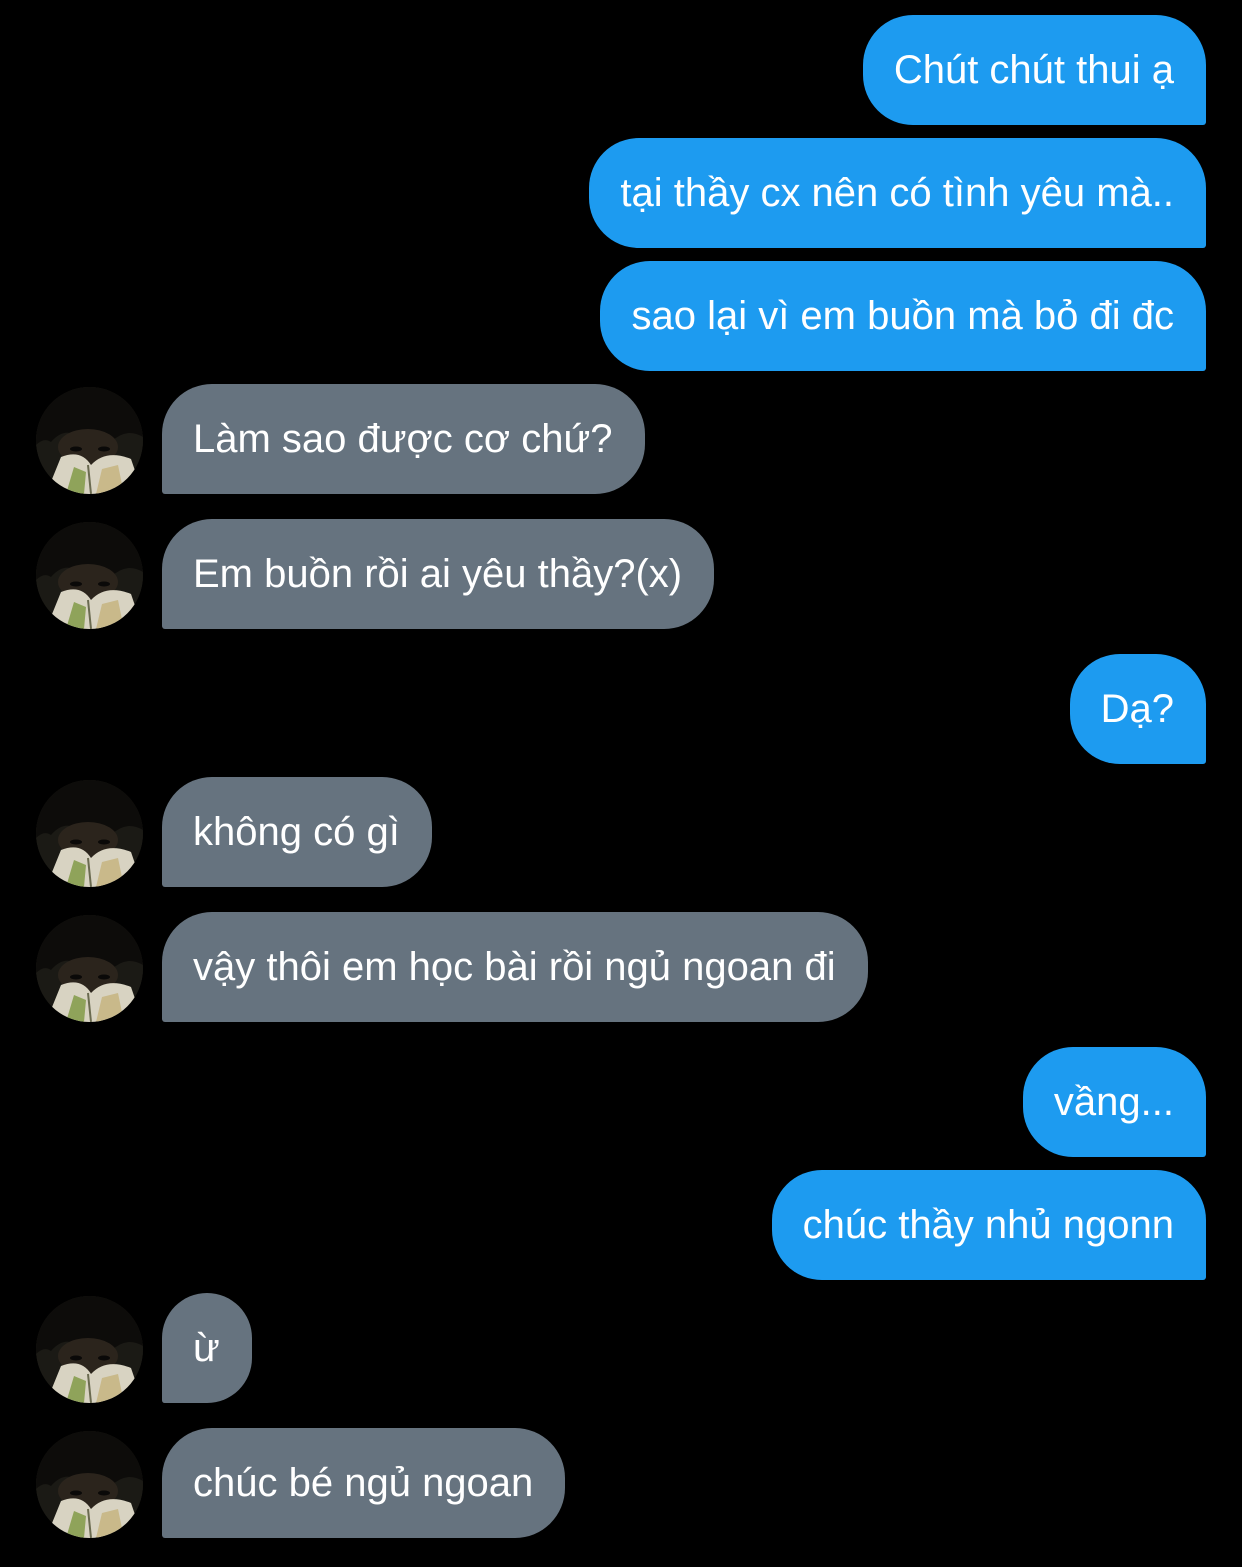 The width and height of the screenshot is (1242, 1567). I want to click on message-bubble-received: không có gì, so click(297, 832).